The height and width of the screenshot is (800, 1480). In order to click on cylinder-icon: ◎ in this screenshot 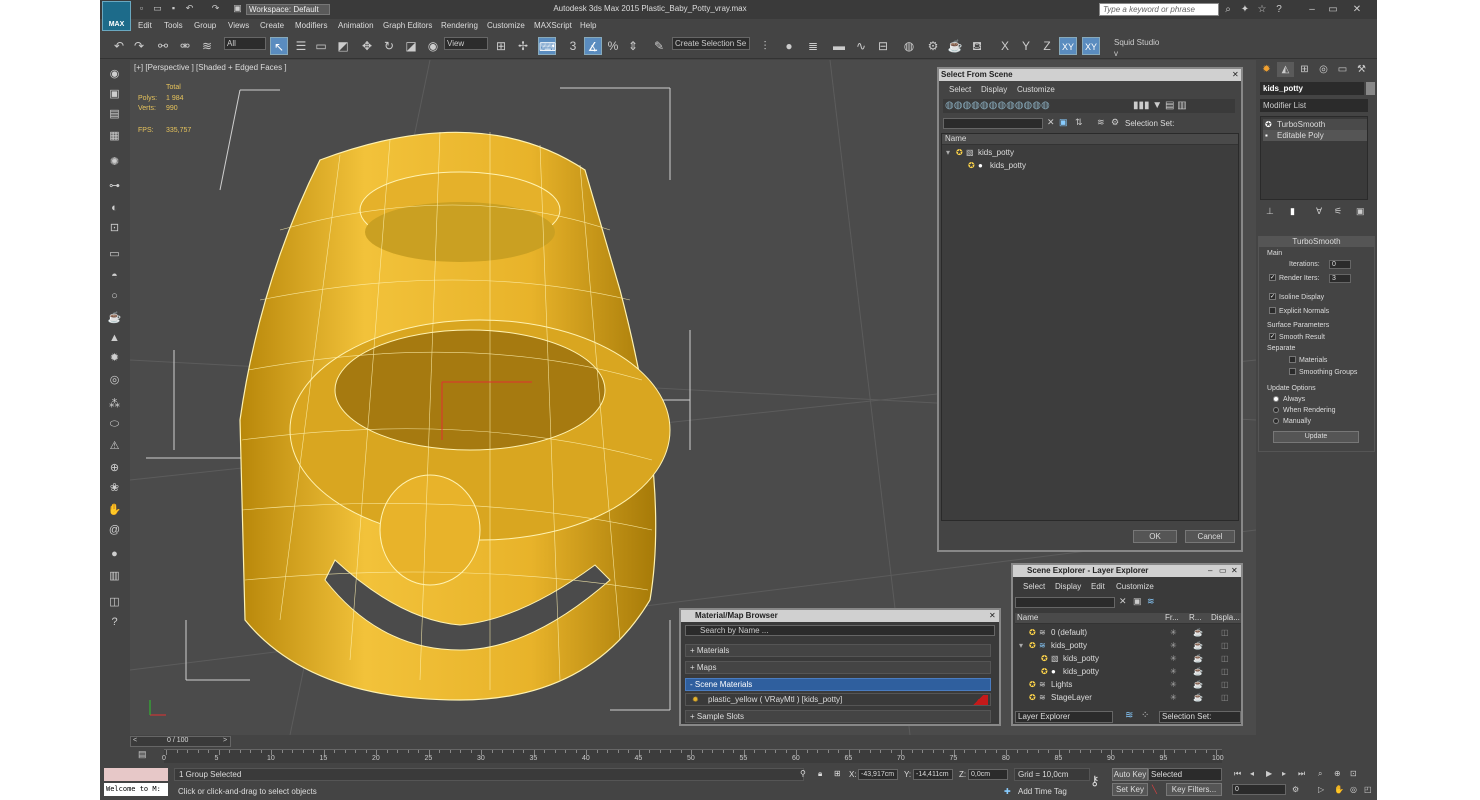, I will do `click(114, 380)`.